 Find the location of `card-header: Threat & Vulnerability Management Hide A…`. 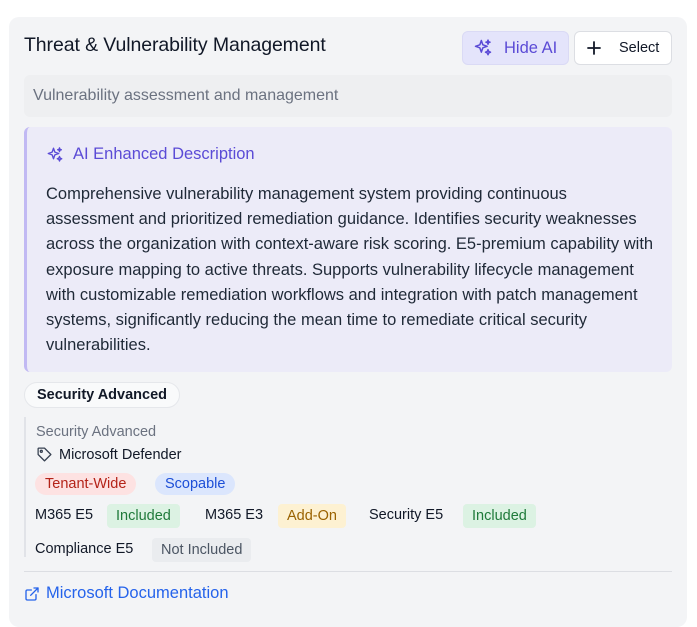

card-header: Threat & Vulnerability Management Hide A… is located at coordinates (348, 48).